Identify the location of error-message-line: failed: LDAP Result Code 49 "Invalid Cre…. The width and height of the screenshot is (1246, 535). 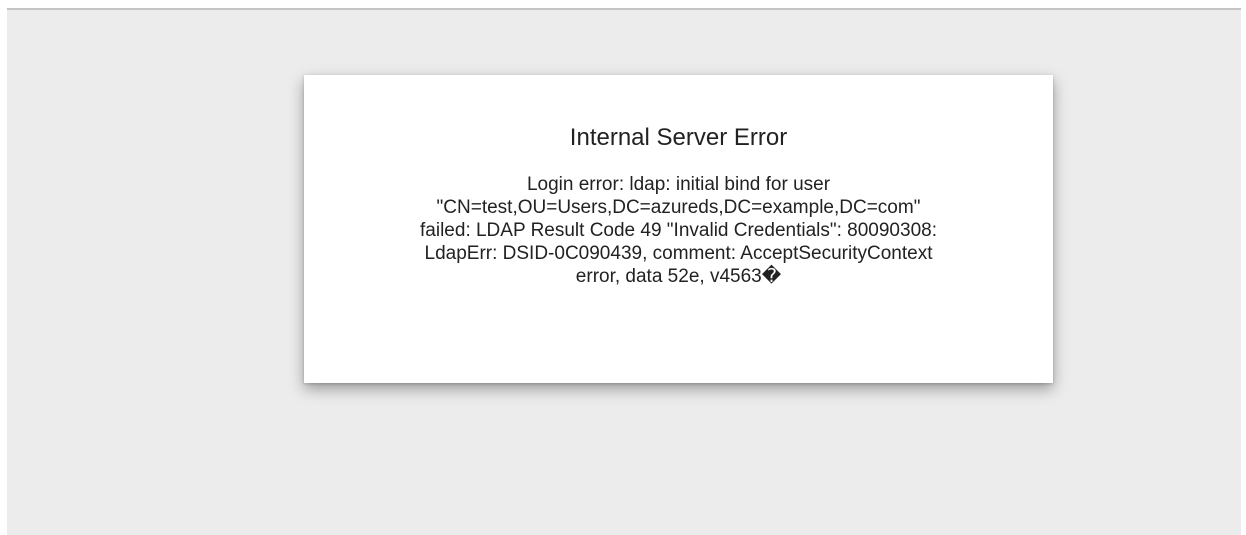
(678, 230).